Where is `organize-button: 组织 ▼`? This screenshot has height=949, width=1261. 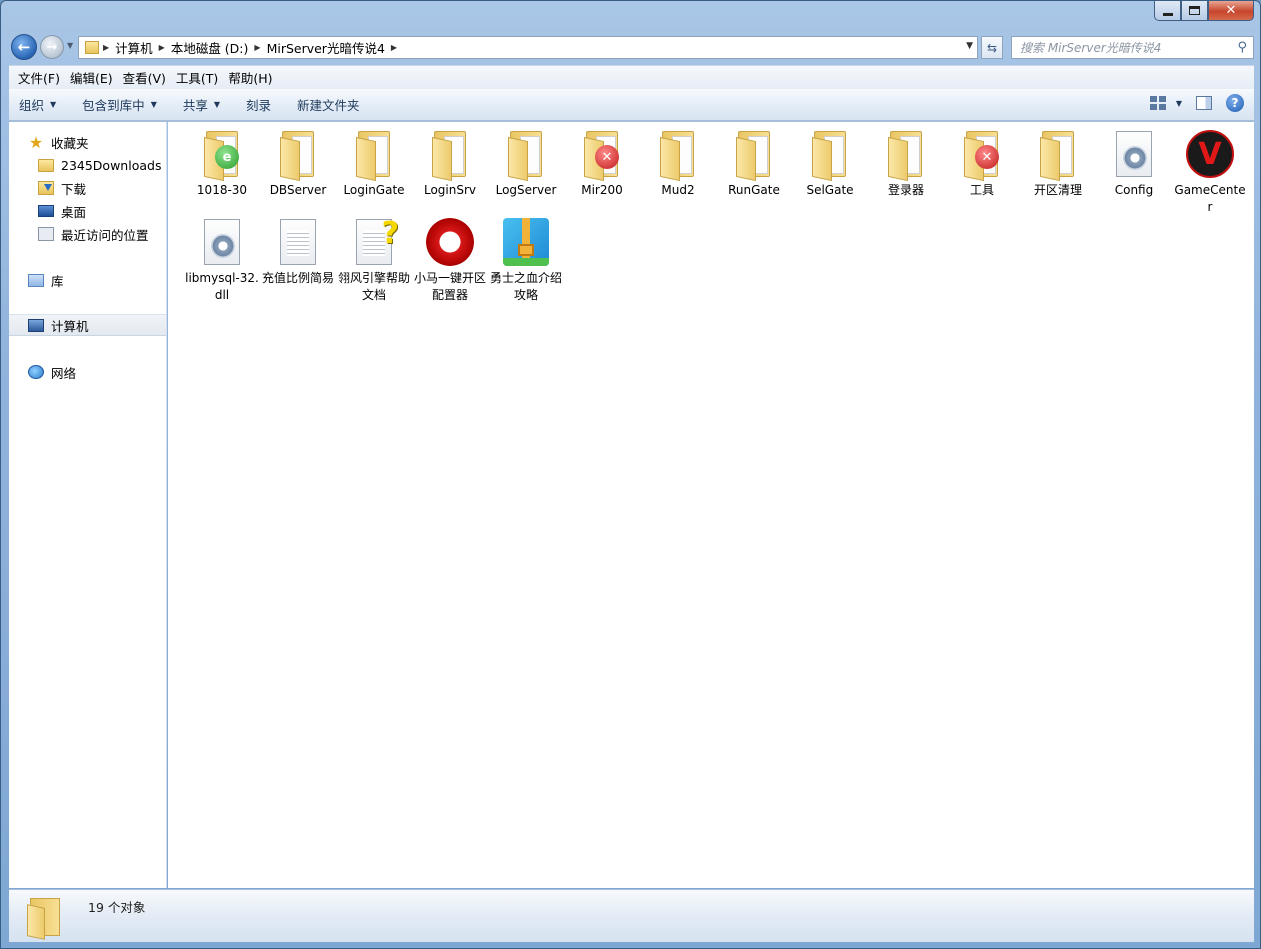
organize-button: 组织 ▼ is located at coordinates (37, 104).